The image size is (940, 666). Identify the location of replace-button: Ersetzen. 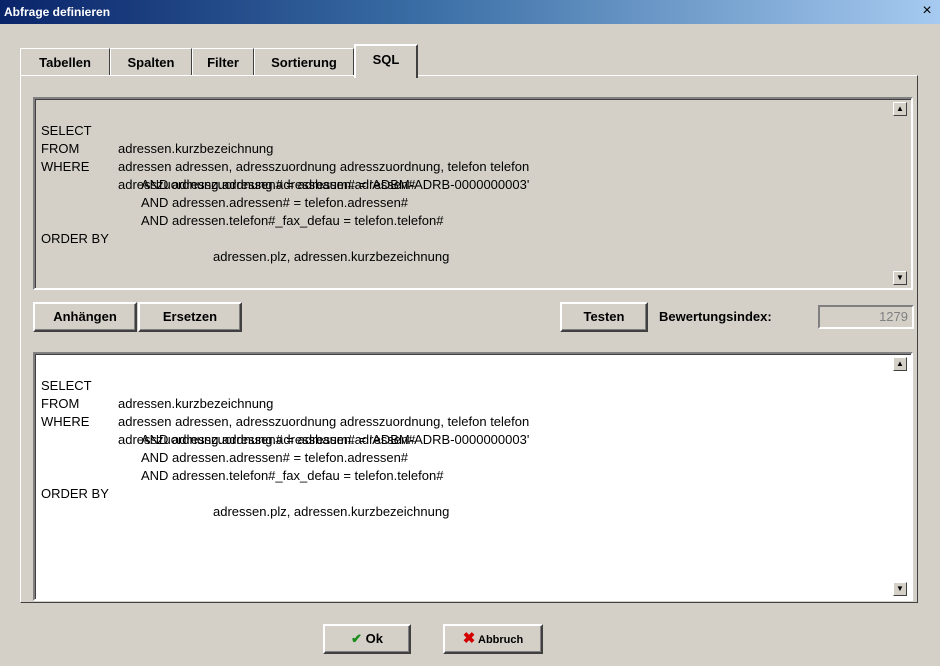
(190, 317).